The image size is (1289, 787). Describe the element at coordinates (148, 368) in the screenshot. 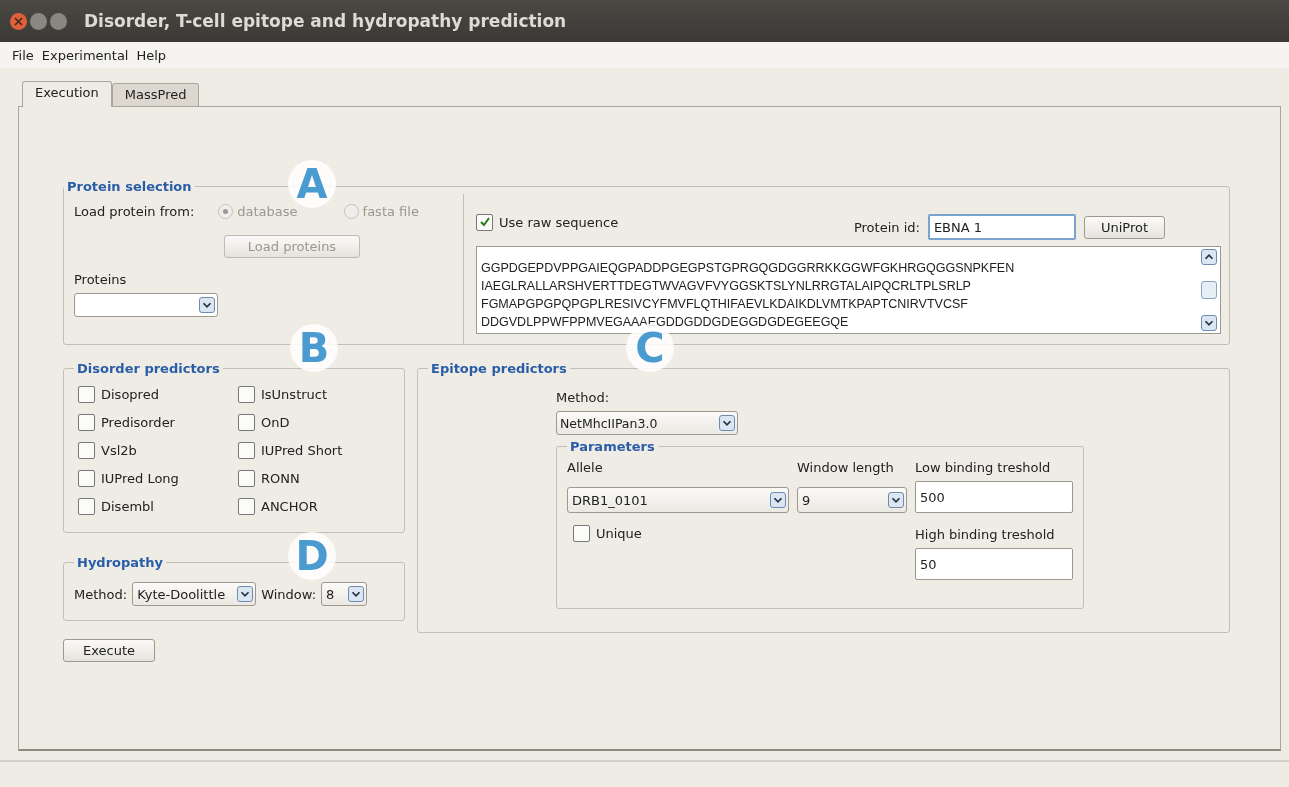

I see `group-title: Disorder predictors` at that location.